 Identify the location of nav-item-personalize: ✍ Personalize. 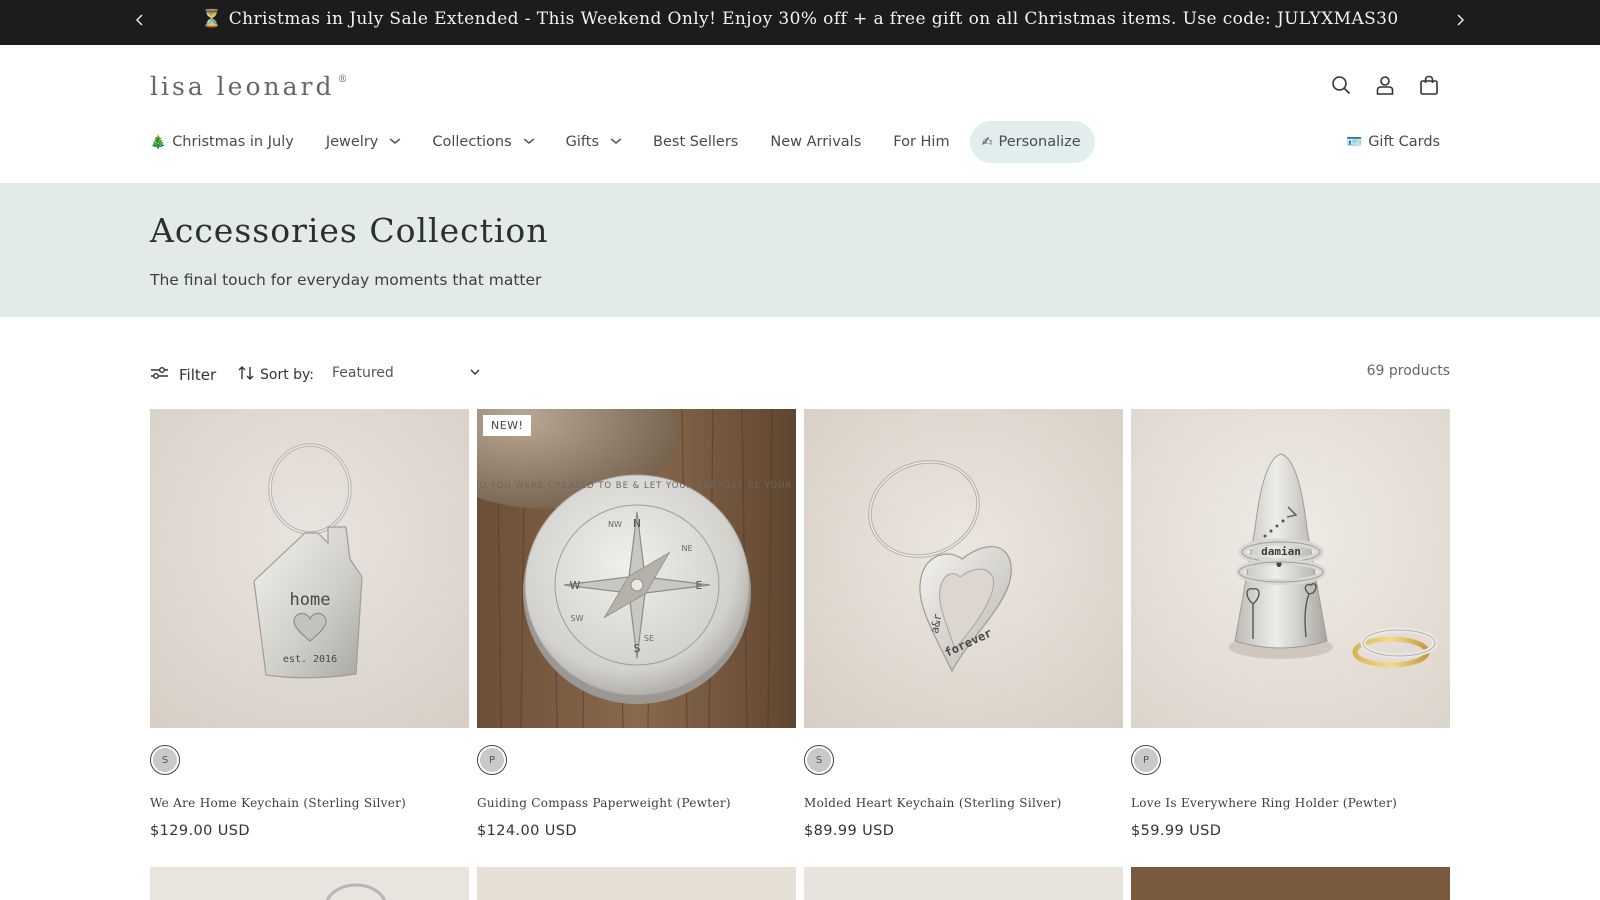
(1032, 142).